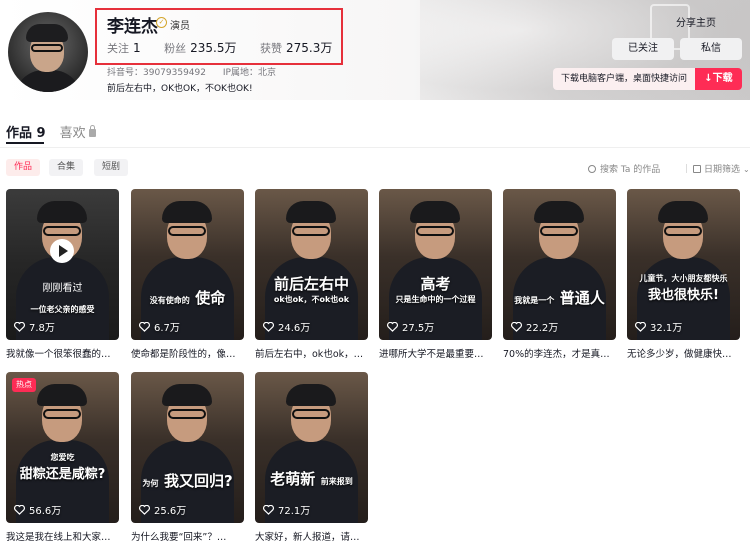 The image size is (750, 551). I want to click on chip-works: 作品, so click(23, 167).